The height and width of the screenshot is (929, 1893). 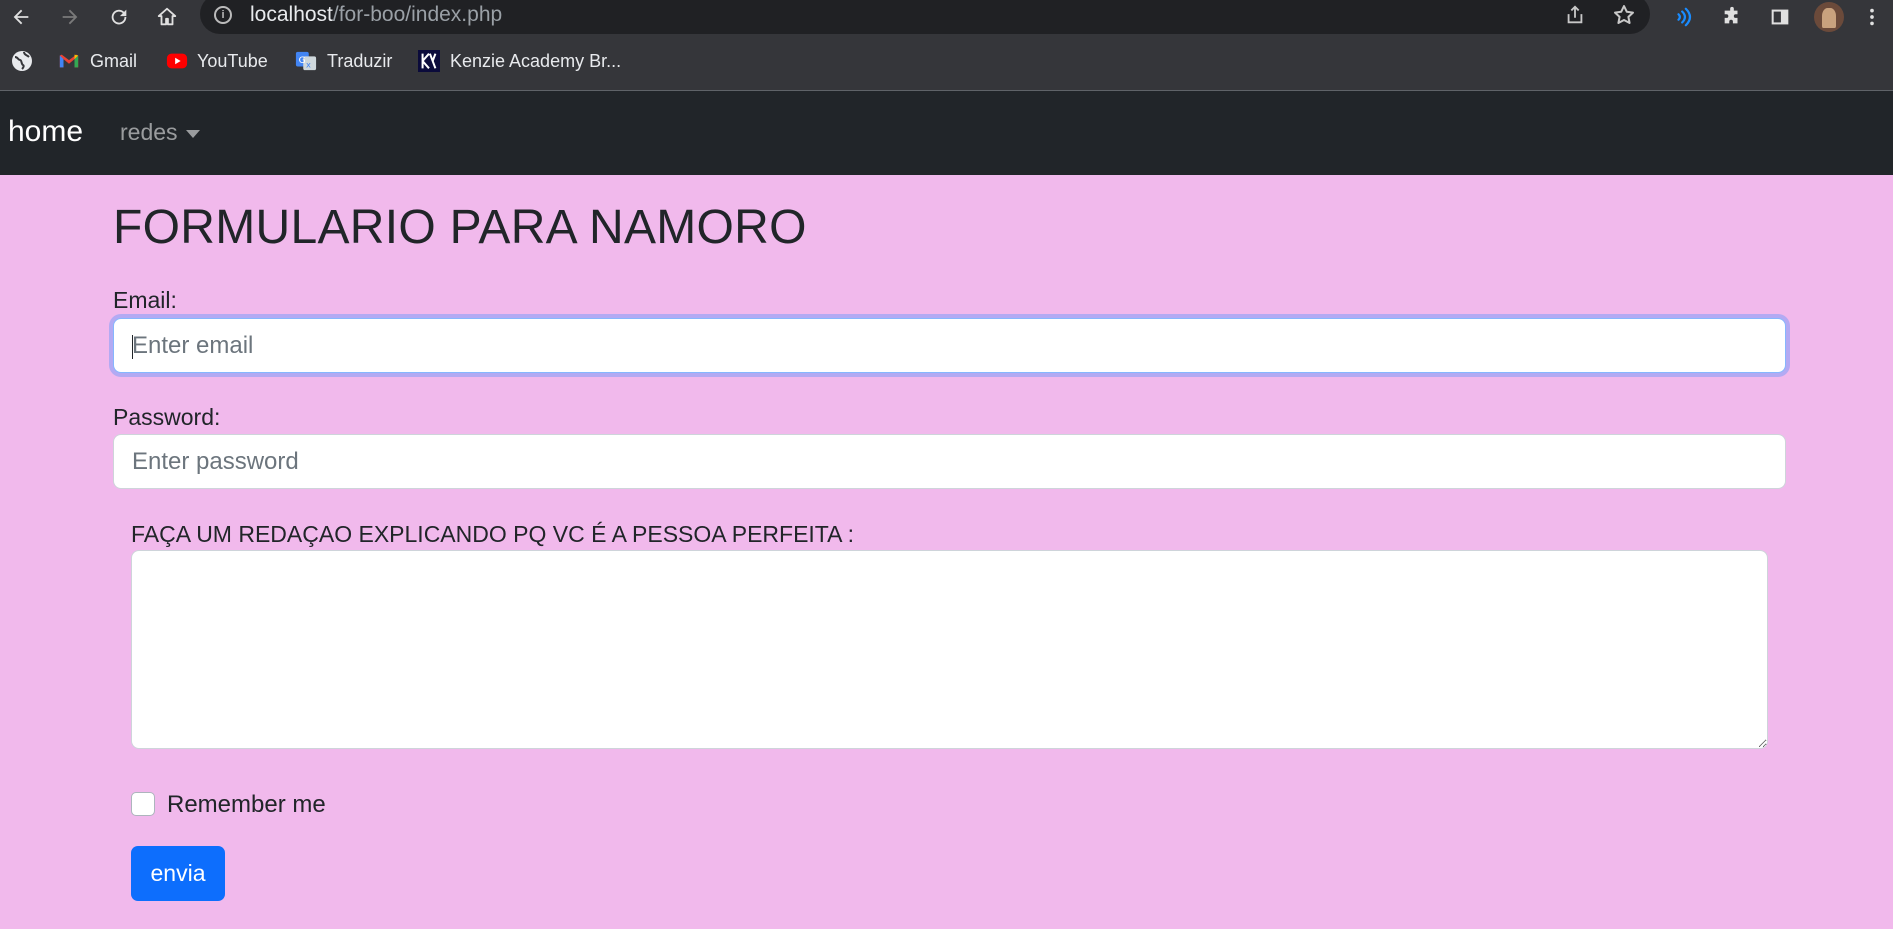 What do you see at coordinates (192, 133) in the screenshot?
I see `caret-down-icon` at bounding box center [192, 133].